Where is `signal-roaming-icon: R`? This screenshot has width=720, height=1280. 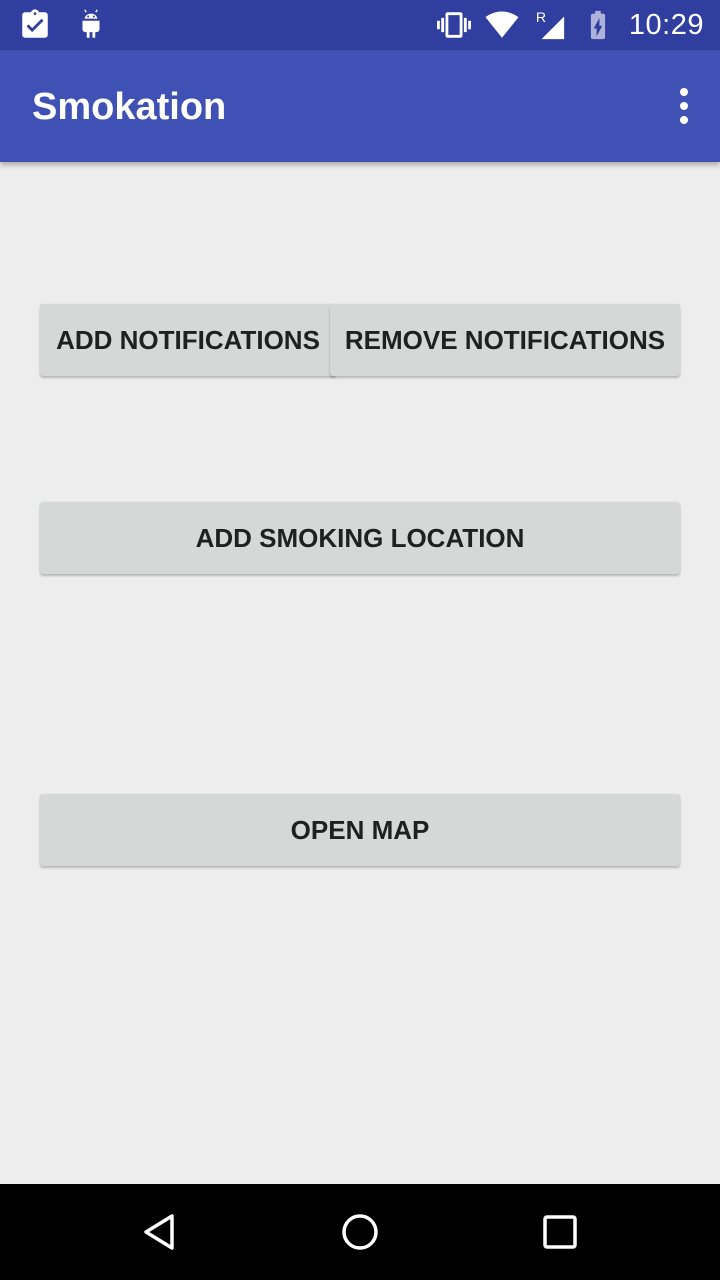
signal-roaming-icon: R is located at coordinates (550, 25).